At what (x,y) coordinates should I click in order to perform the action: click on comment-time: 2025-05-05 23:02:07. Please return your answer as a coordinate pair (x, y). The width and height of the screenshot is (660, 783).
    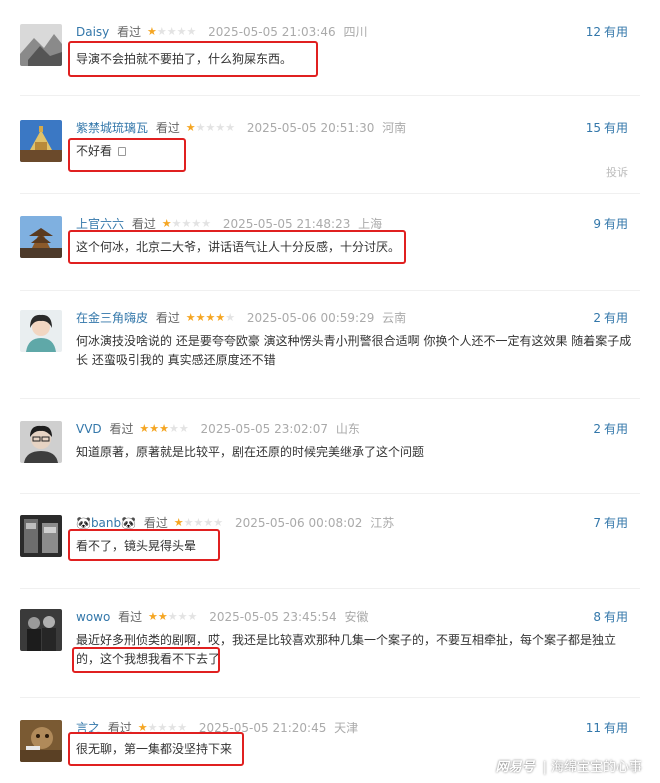
    Looking at the image, I should click on (264, 429).